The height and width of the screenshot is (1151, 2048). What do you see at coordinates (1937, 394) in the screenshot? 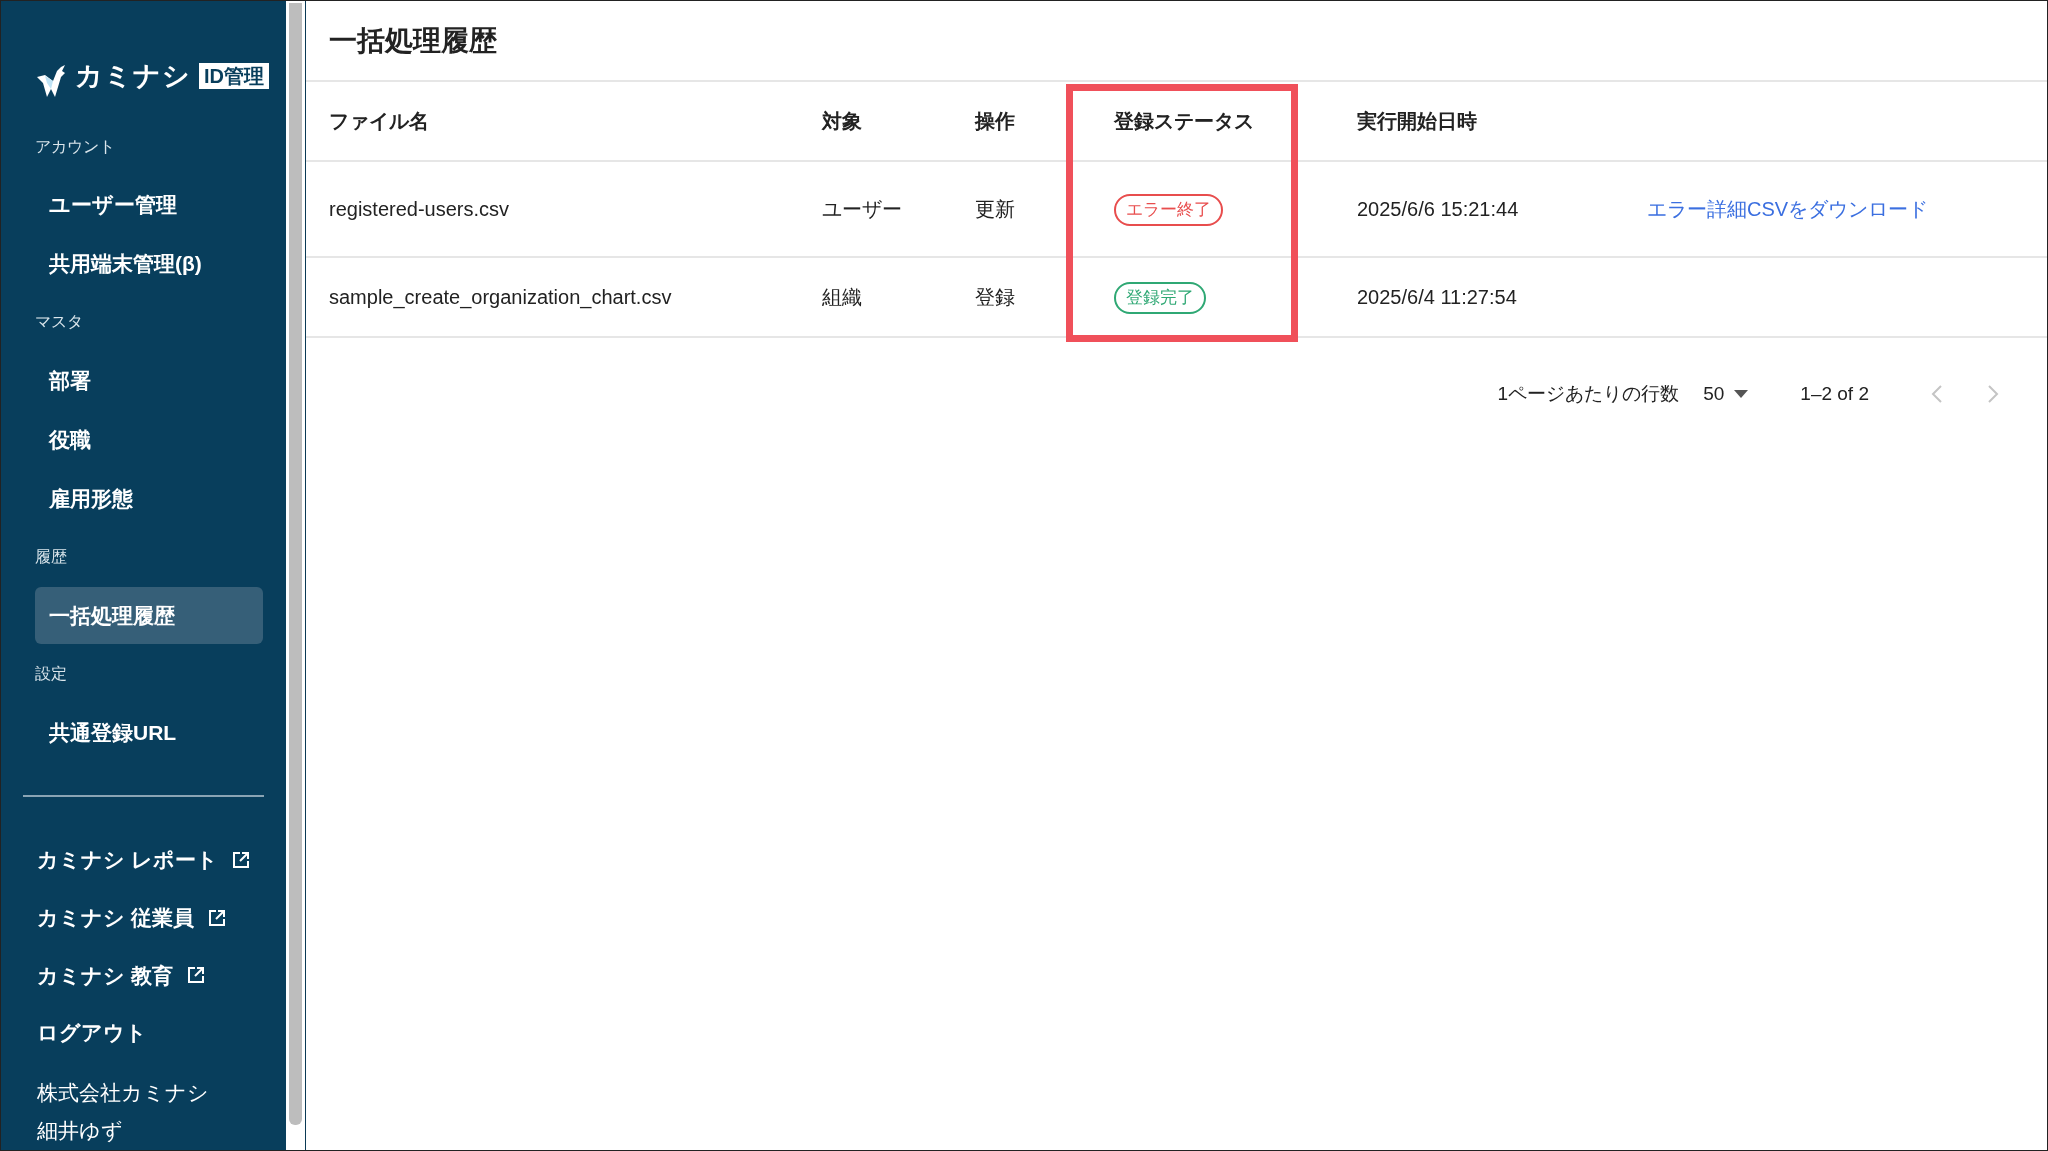
I see `chevron-left-icon` at bounding box center [1937, 394].